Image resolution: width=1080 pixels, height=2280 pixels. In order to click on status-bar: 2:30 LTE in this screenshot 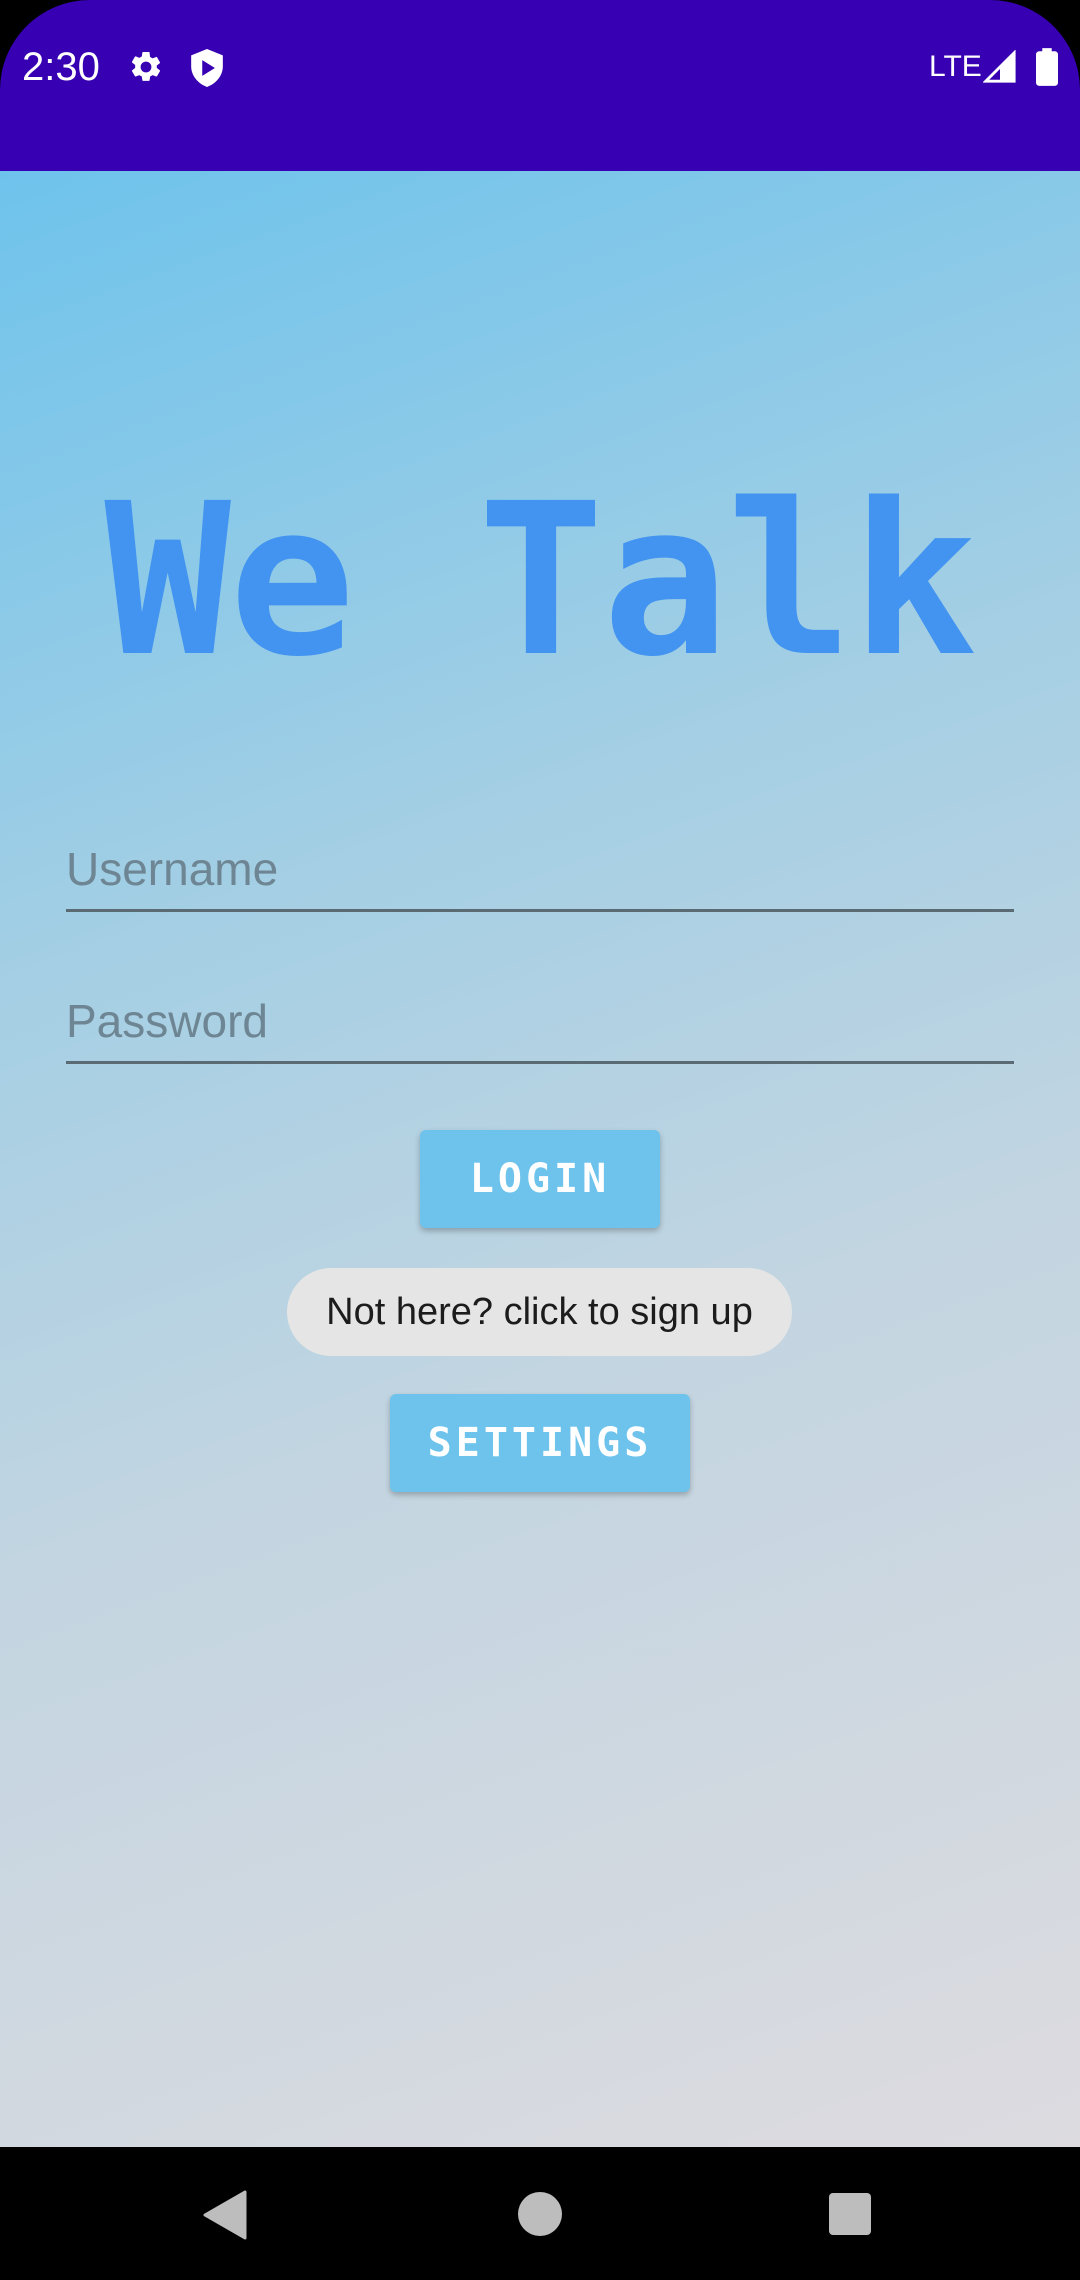, I will do `click(540, 85)`.